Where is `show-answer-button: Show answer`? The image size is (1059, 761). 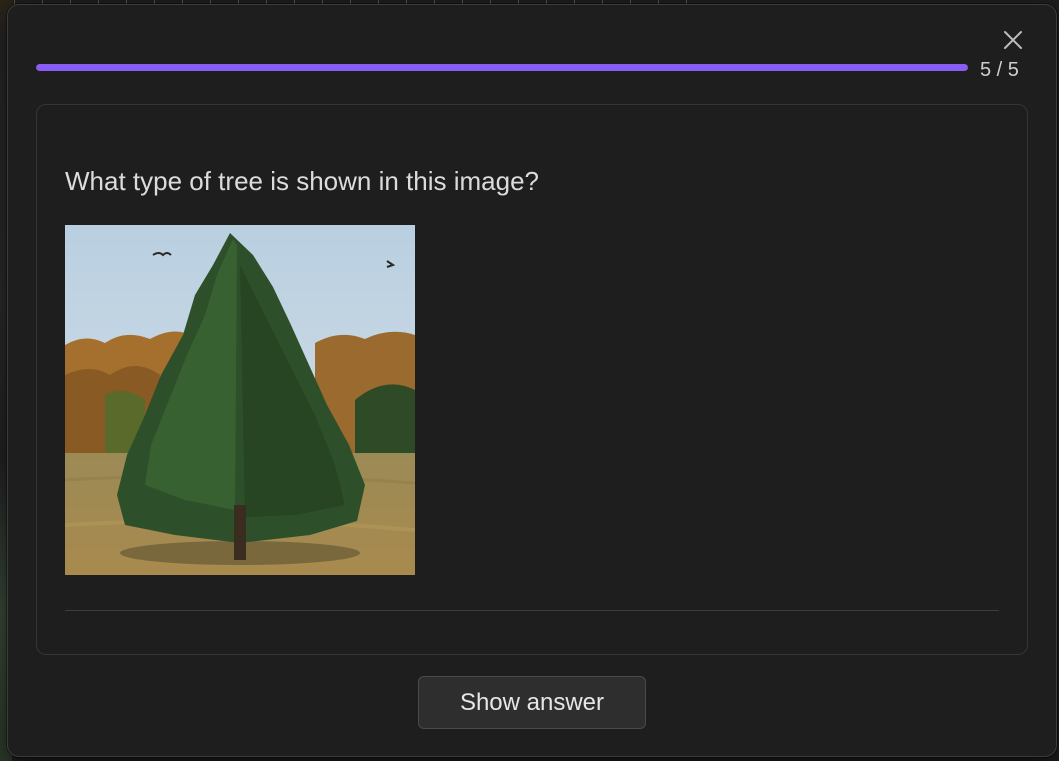
show-answer-button: Show answer is located at coordinates (532, 702).